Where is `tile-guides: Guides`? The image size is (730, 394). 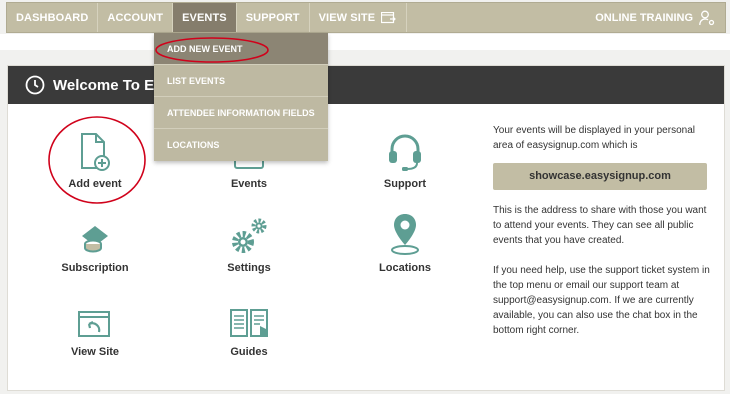
tile-guides: Guides is located at coordinates (249, 327).